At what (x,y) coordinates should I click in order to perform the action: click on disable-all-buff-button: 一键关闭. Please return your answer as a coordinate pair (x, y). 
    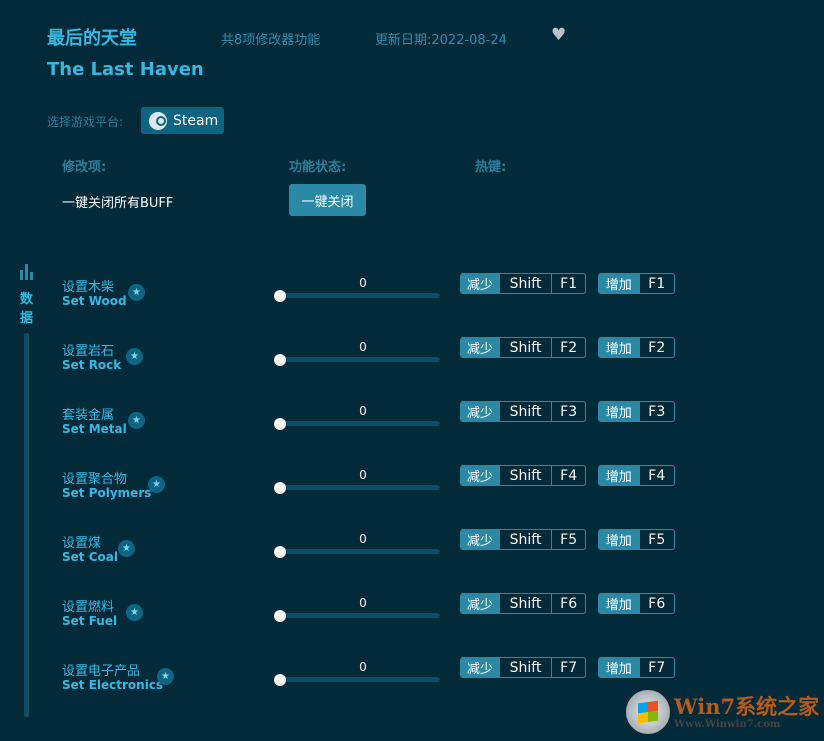
    Looking at the image, I should click on (327, 200).